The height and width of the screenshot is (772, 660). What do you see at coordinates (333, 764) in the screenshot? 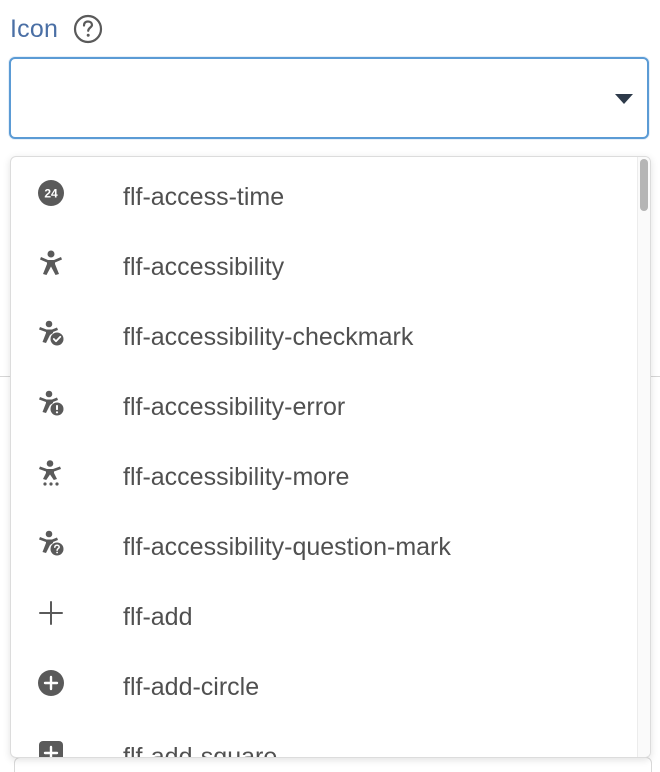
I see `background-field` at bounding box center [333, 764].